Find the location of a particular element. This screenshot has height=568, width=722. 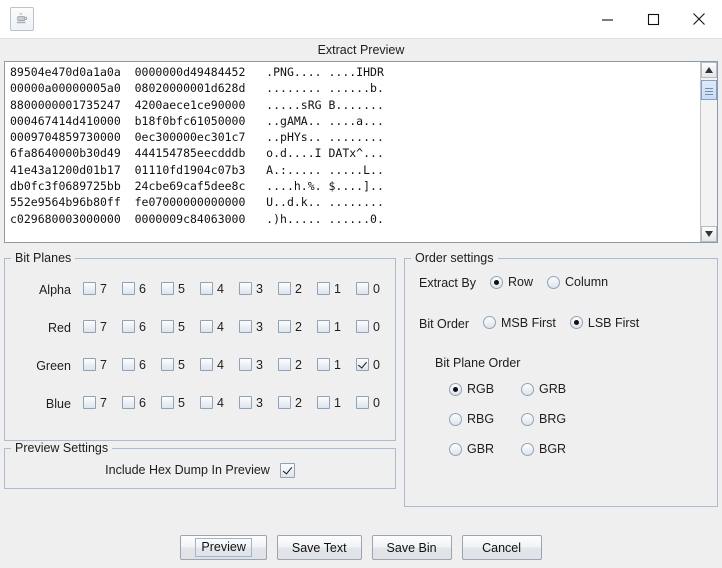

radio-bit-plane-order-bgr: BGR is located at coordinates (557, 449).